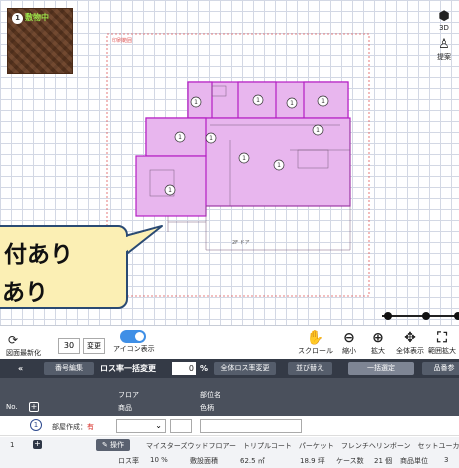 This screenshot has height=468, width=459. I want to click on product-number-button: 品番参, so click(440, 368).